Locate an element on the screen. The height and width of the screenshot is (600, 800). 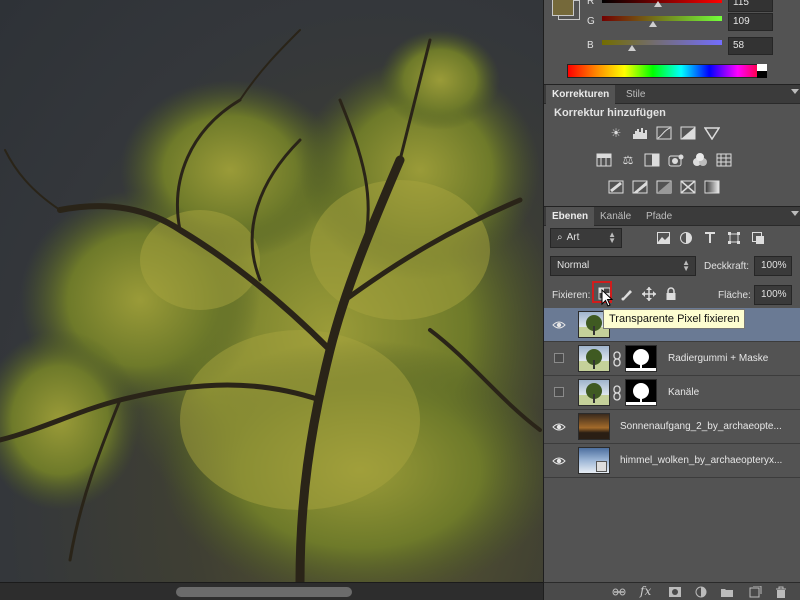
fill-input: 100% is located at coordinates (773, 295).